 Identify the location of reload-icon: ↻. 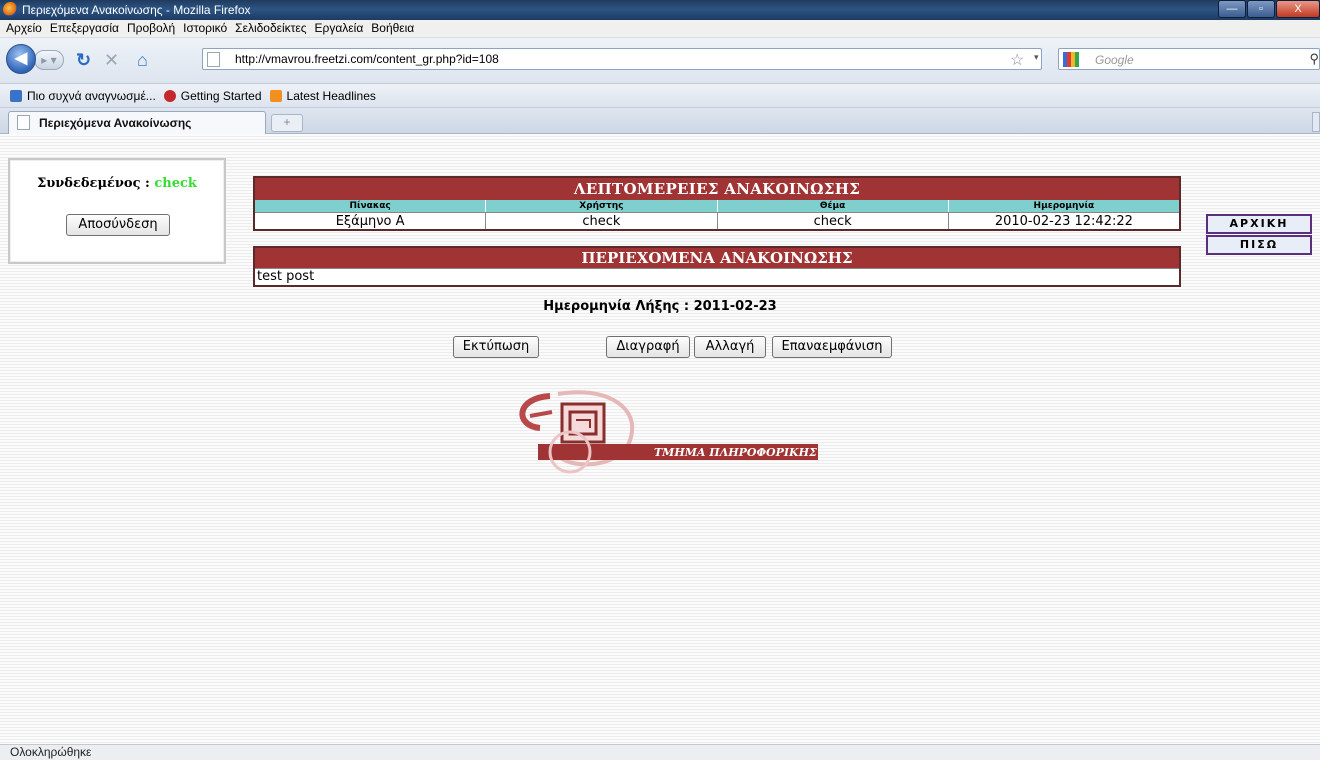
(83, 60).